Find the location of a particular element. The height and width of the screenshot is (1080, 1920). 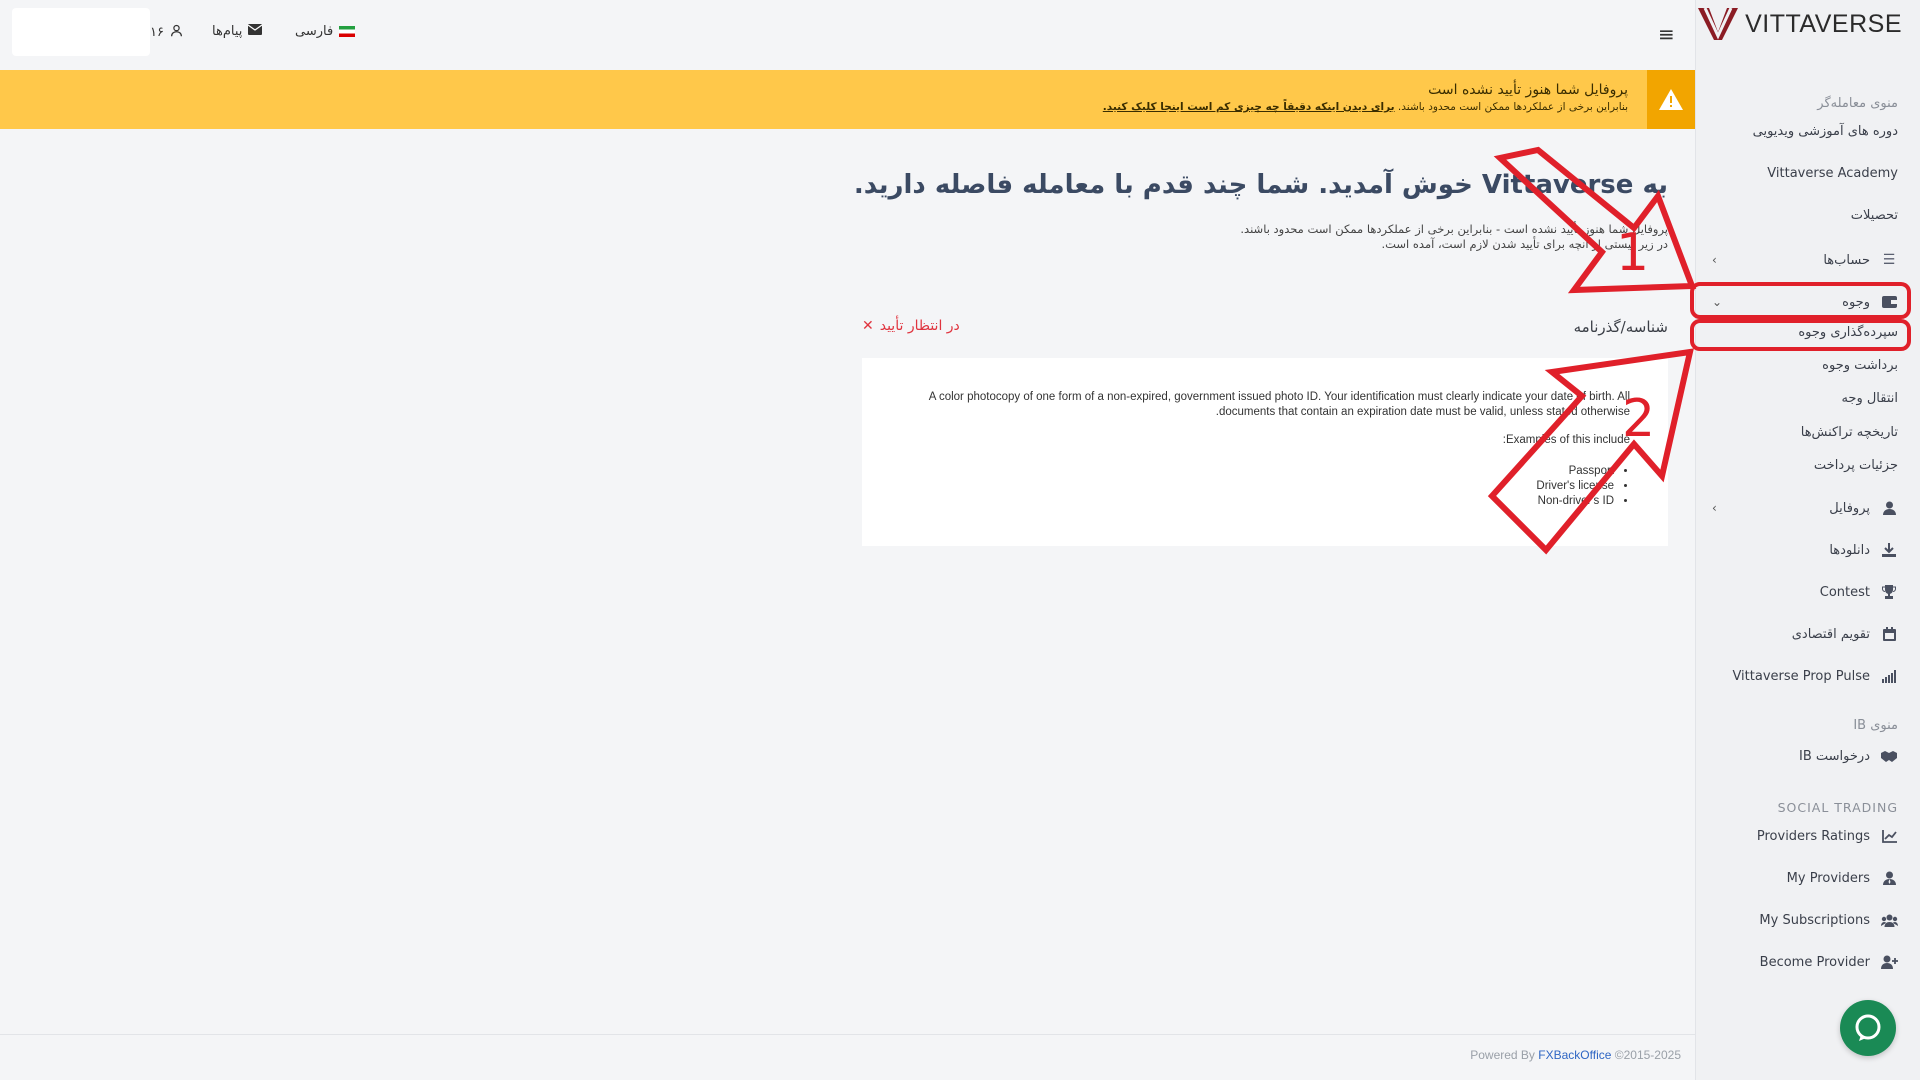

sidebar-item-label: درخواست IB is located at coordinates (1834, 756).